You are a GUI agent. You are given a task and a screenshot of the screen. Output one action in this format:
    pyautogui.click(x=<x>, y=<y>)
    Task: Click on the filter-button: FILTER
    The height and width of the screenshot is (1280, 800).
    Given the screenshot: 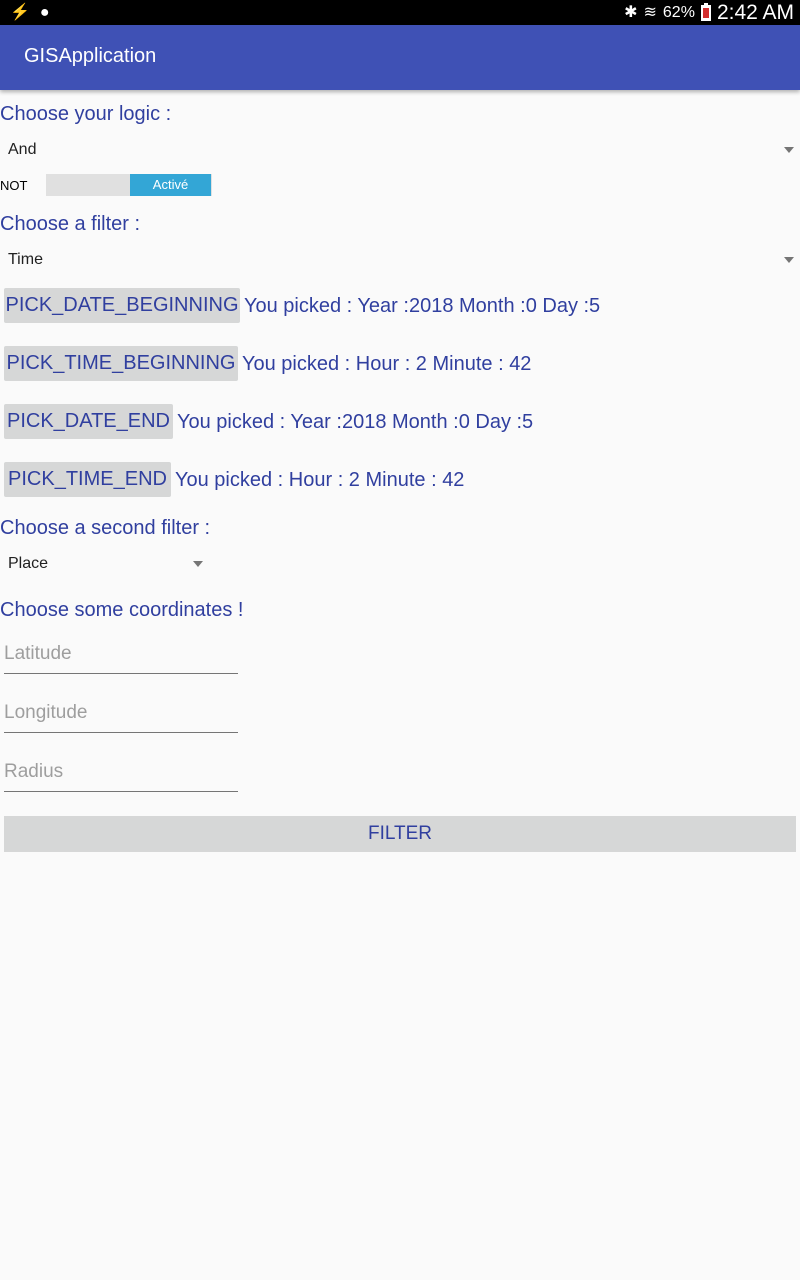 What is the action you would take?
    pyautogui.click(x=400, y=834)
    